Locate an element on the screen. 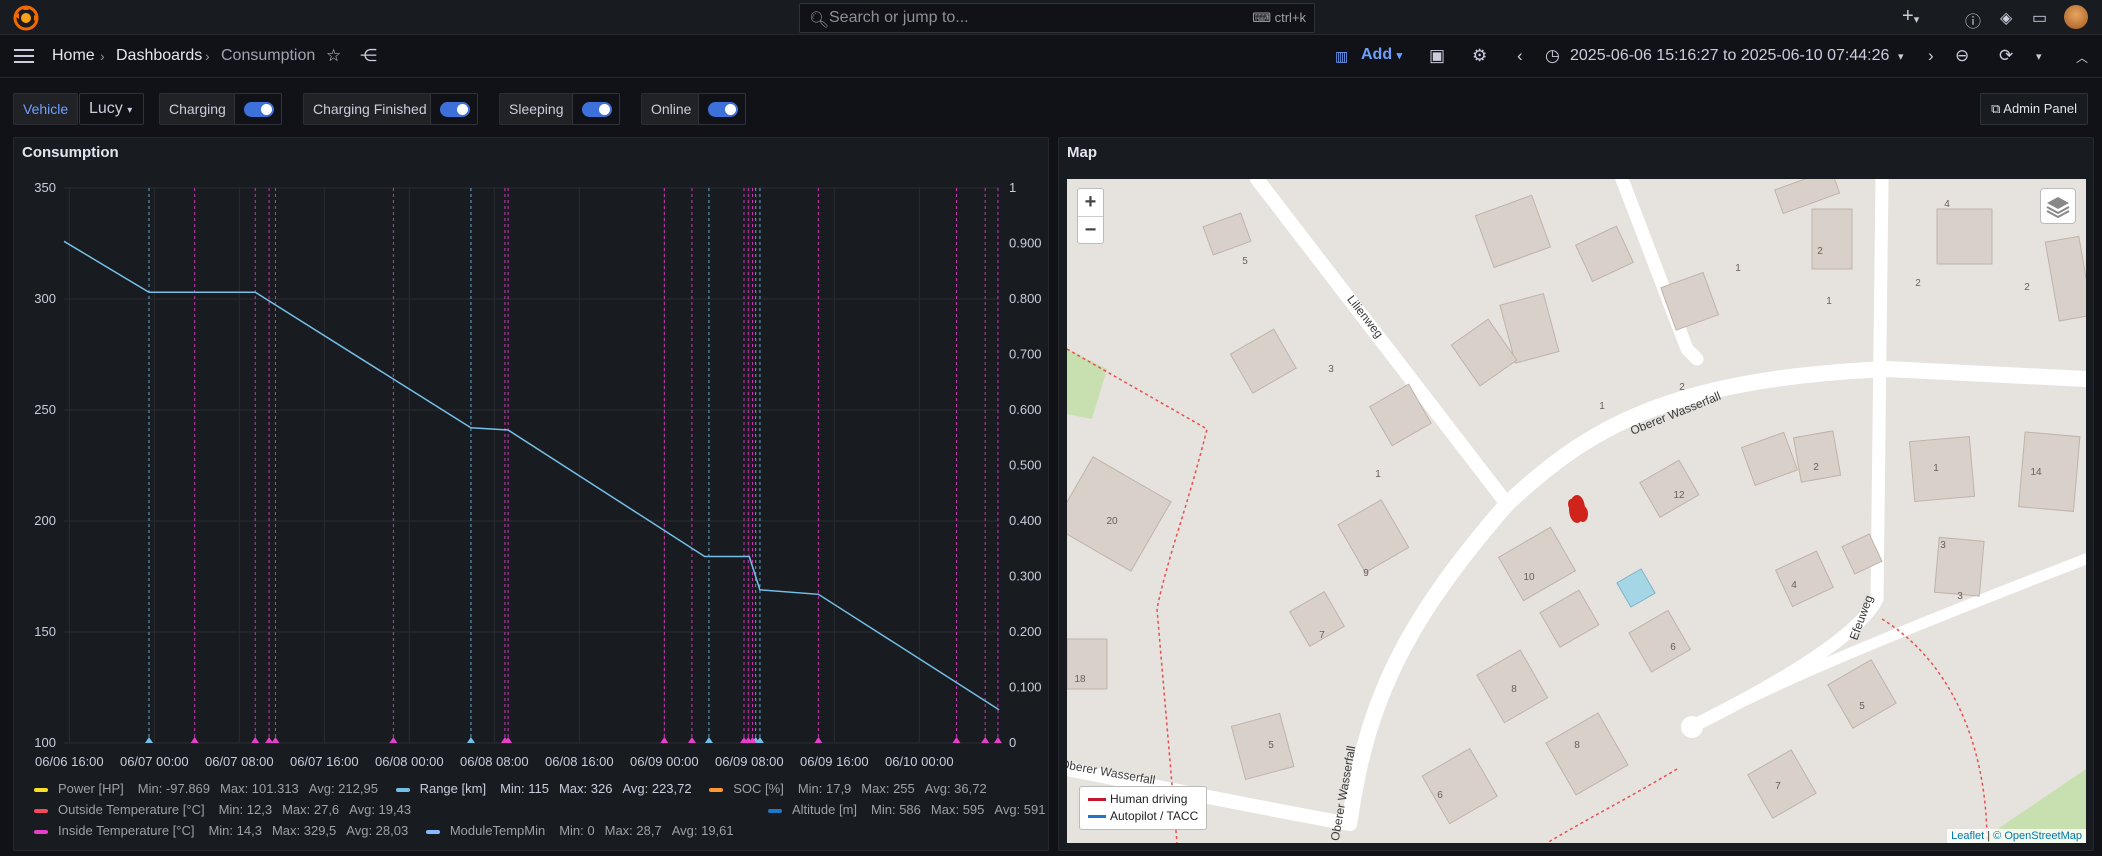 The image size is (2102, 856). legend-item-outside-temp: Outside Temperature [°C] is located at coordinates (131, 809).